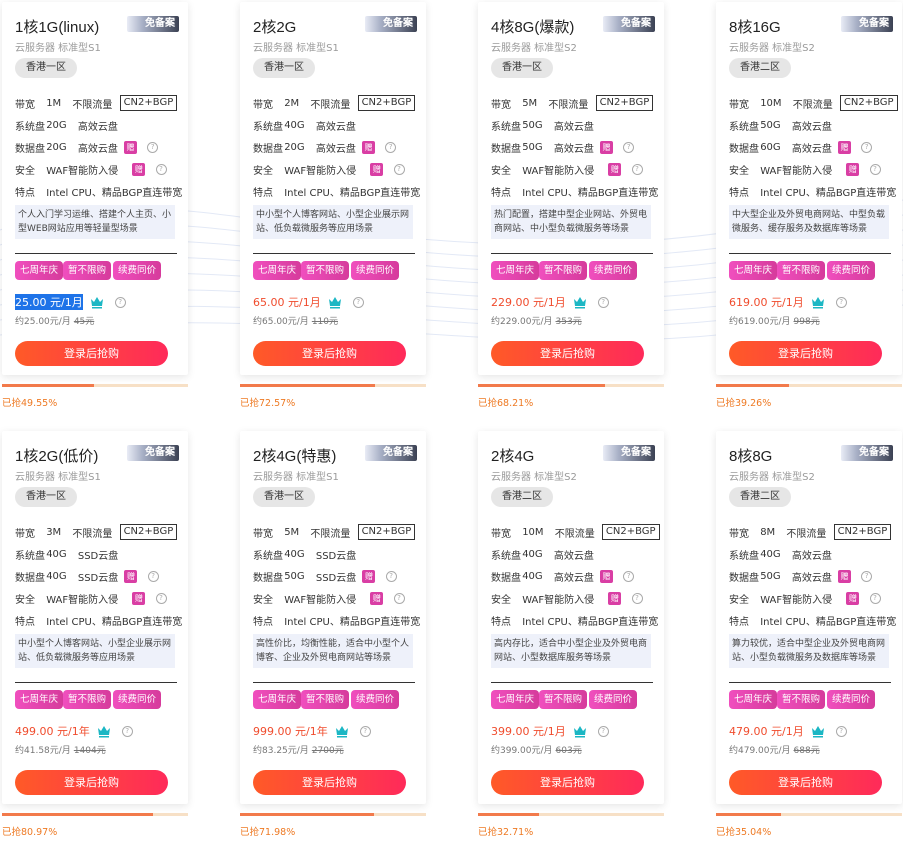 This screenshot has height=841, width=903. Describe the element at coordinates (755, 27) in the screenshot. I see `plan-title: 8核16G` at that location.